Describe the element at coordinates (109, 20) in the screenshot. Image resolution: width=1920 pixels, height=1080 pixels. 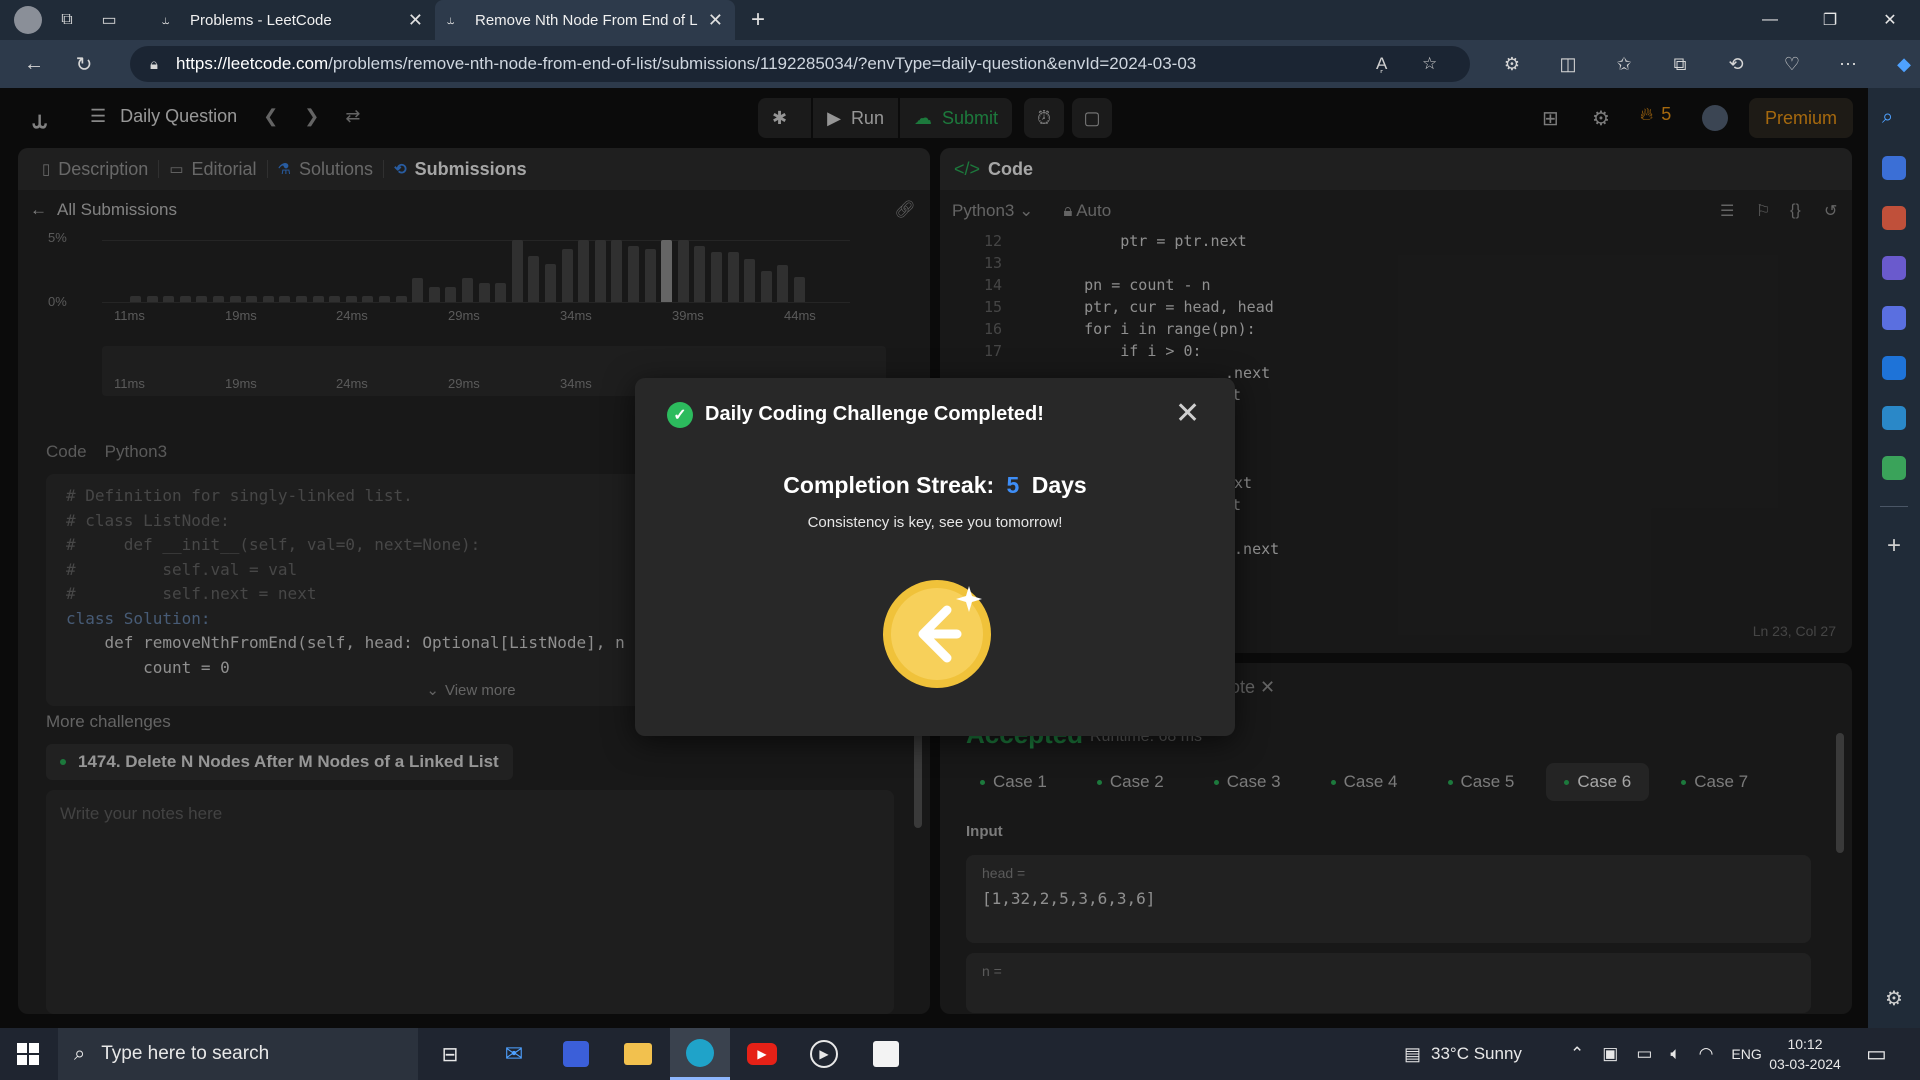
I see `tab-actions-icon: ▭` at that location.